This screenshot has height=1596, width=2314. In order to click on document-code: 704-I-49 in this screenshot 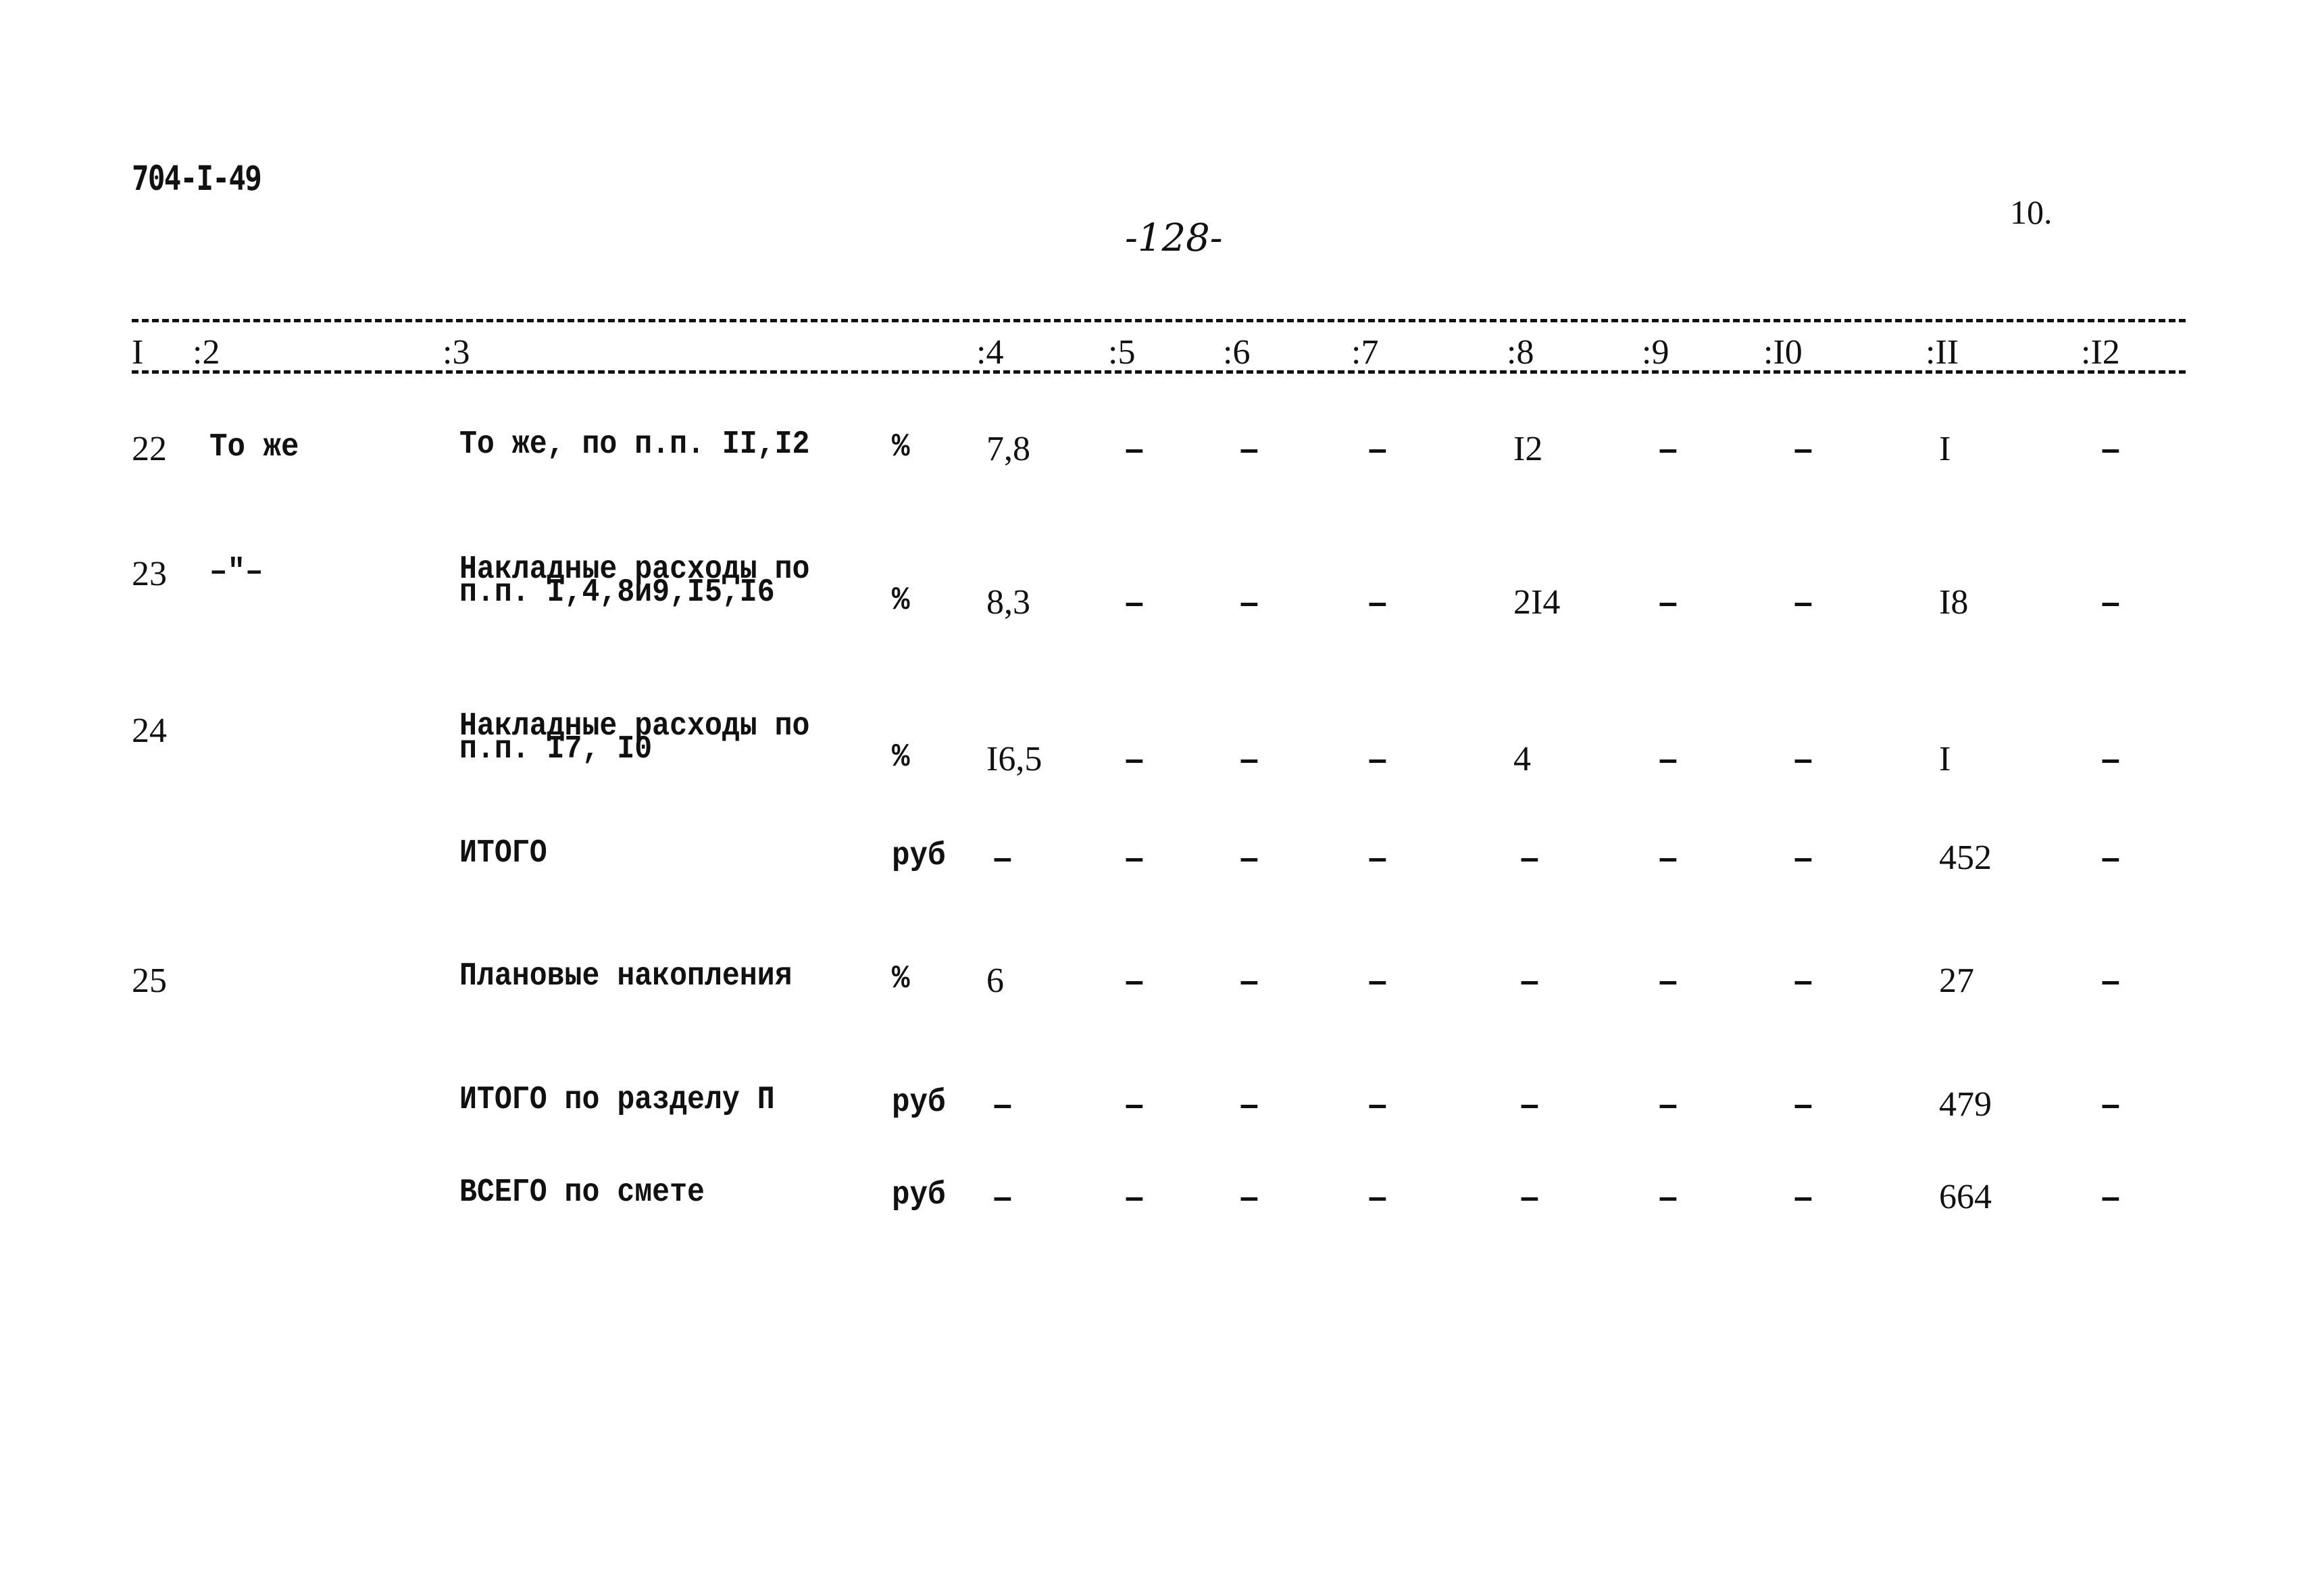, I will do `click(197, 179)`.